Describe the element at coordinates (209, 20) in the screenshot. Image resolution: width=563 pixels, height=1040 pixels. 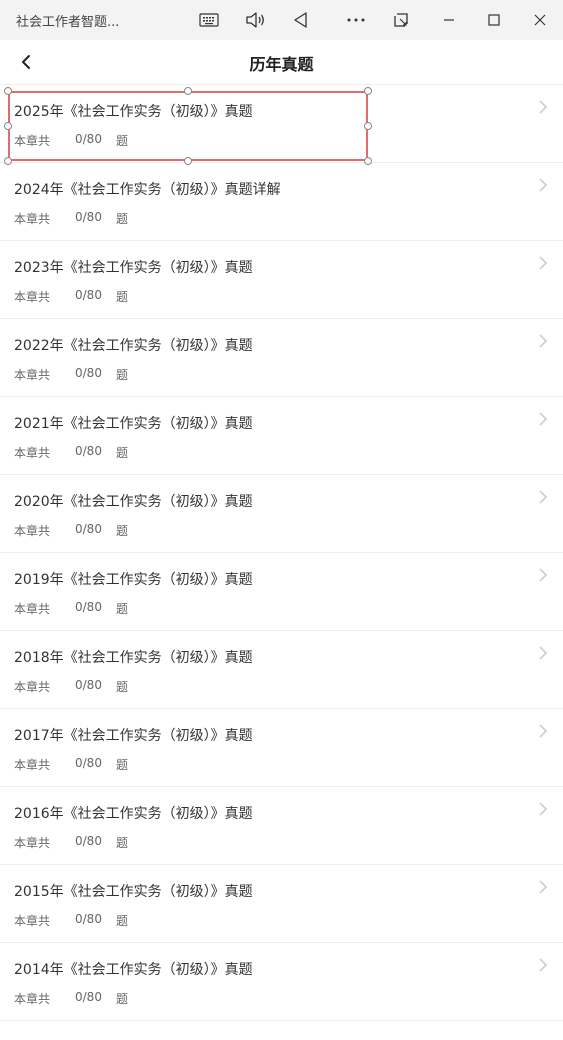
I see `keyboard-icon` at that location.